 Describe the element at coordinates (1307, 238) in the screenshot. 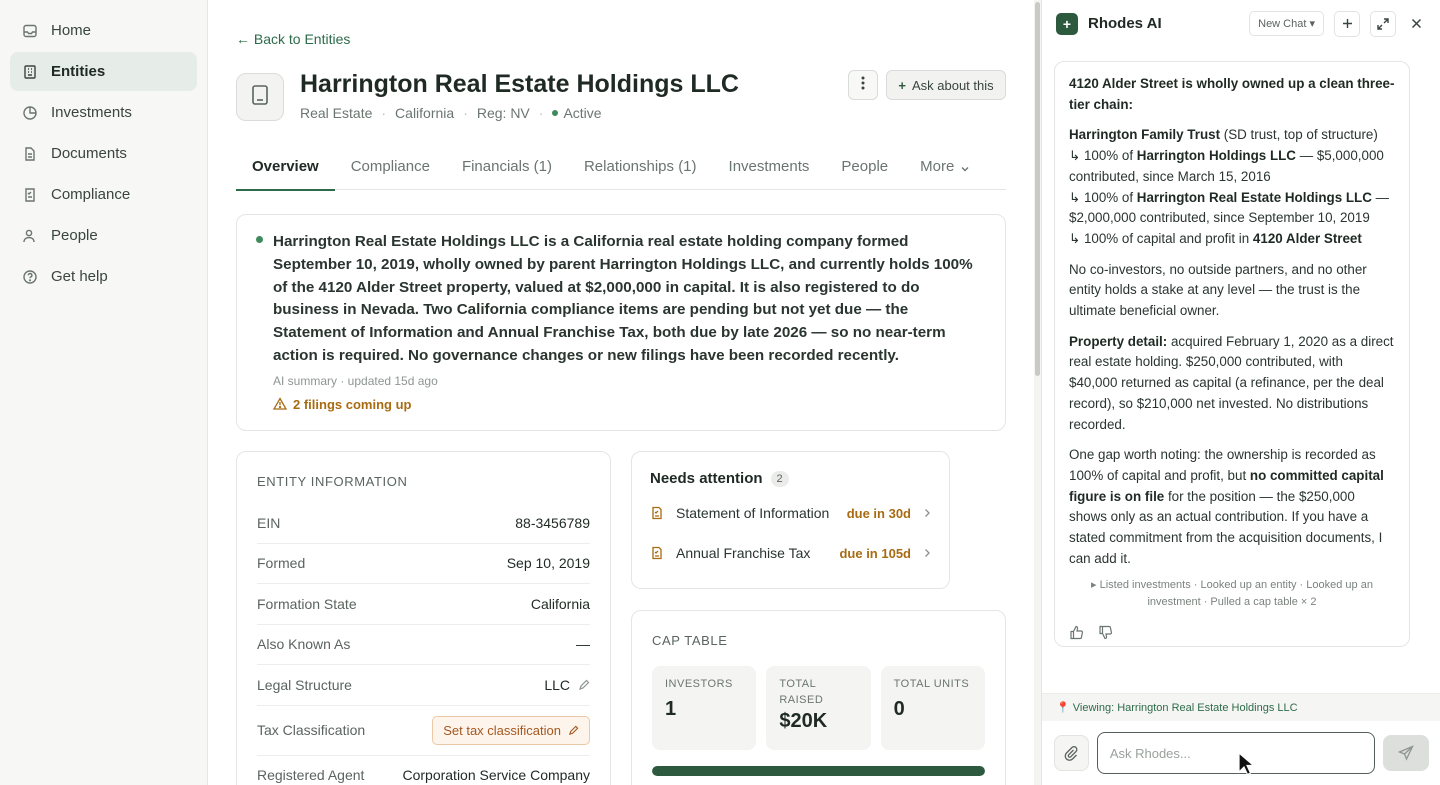

I see `chain-entity: 4120 Alder Street` at that location.